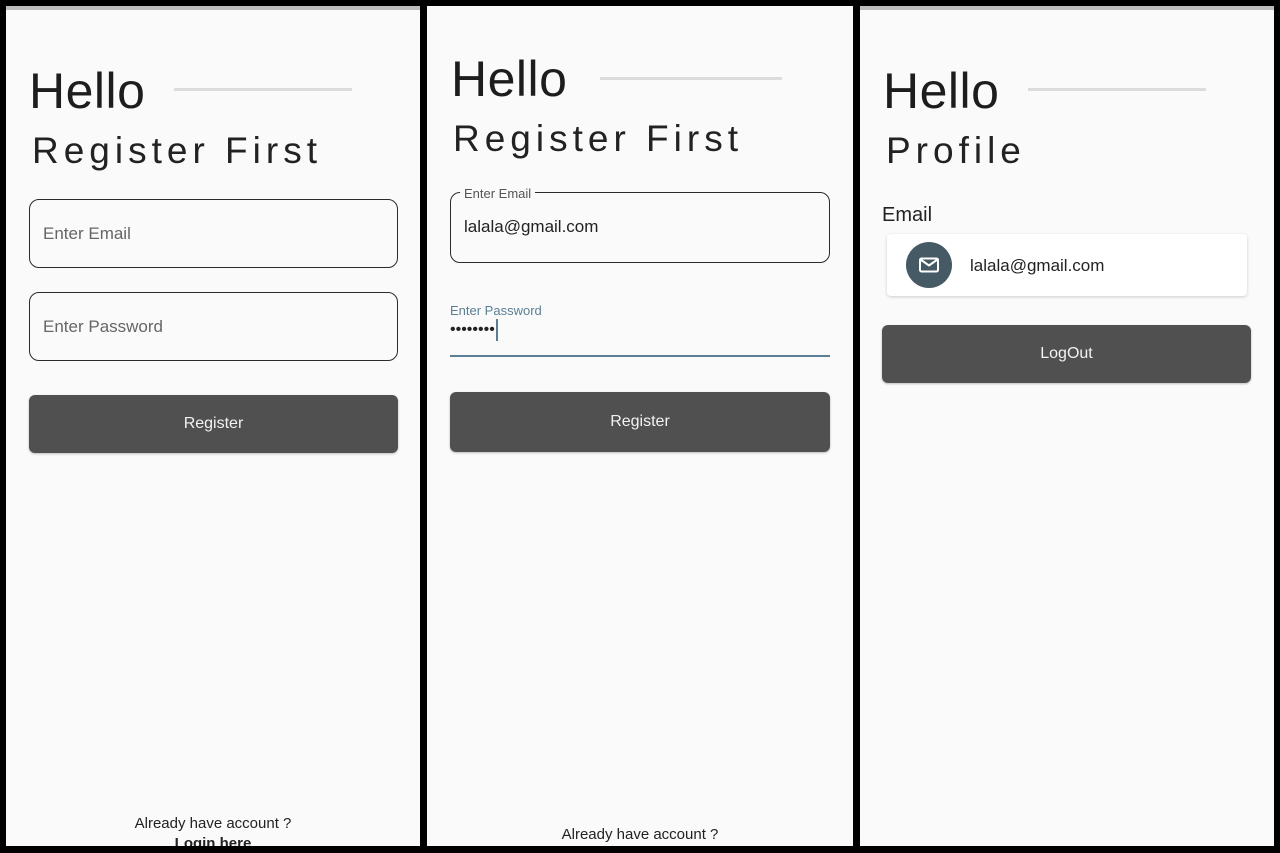 The height and width of the screenshot is (853, 1280). Describe the element at coordinates (213, 840) in the screenshot. I see `login-link: Login here` at that location.